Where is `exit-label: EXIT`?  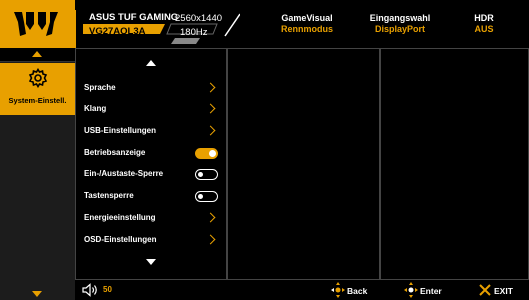
exit-label: EXIT is located at coordinates (503, 291).